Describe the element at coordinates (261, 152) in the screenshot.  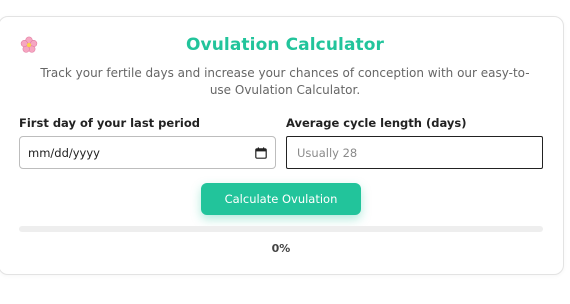
I see `calendar-icon` at that location.